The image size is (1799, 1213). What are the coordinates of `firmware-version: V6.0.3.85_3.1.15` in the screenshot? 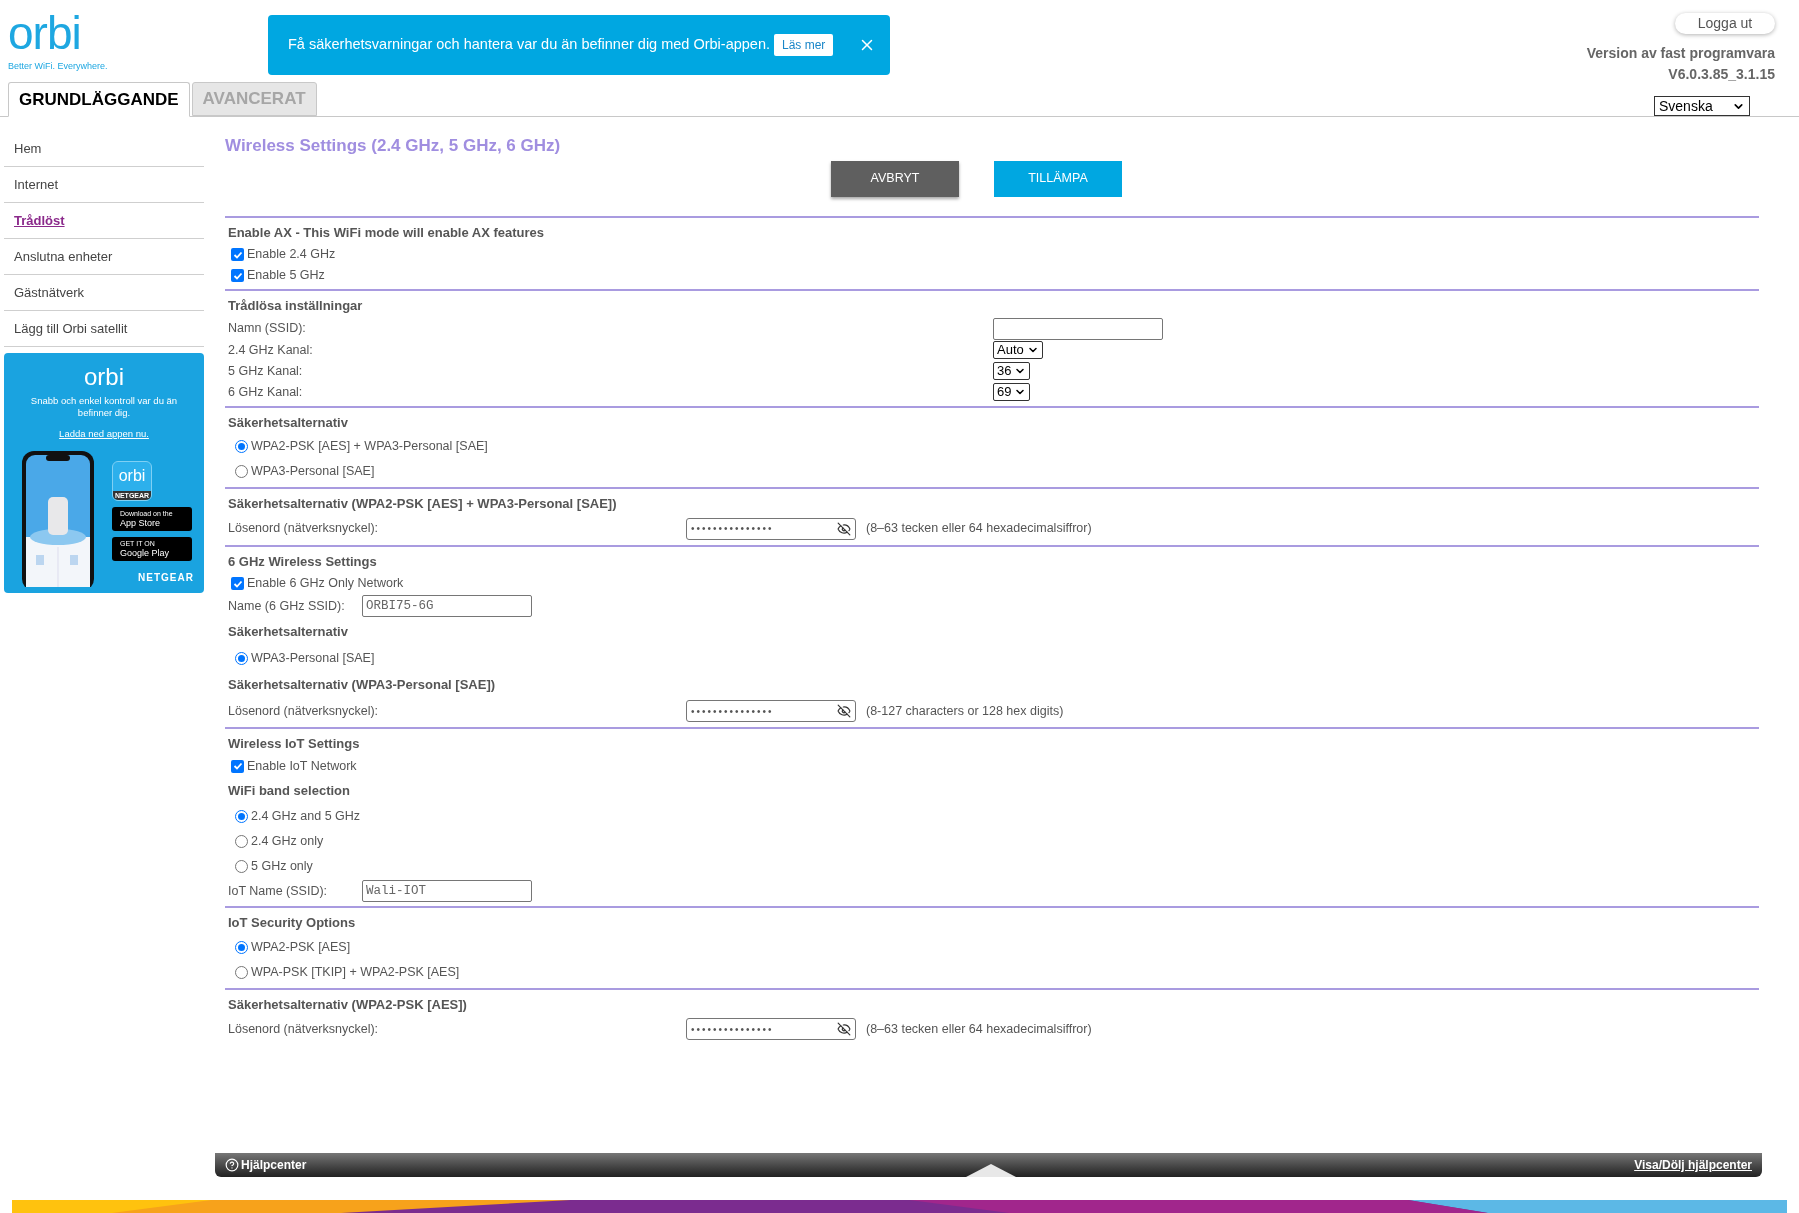 It's located at (1721, 74).